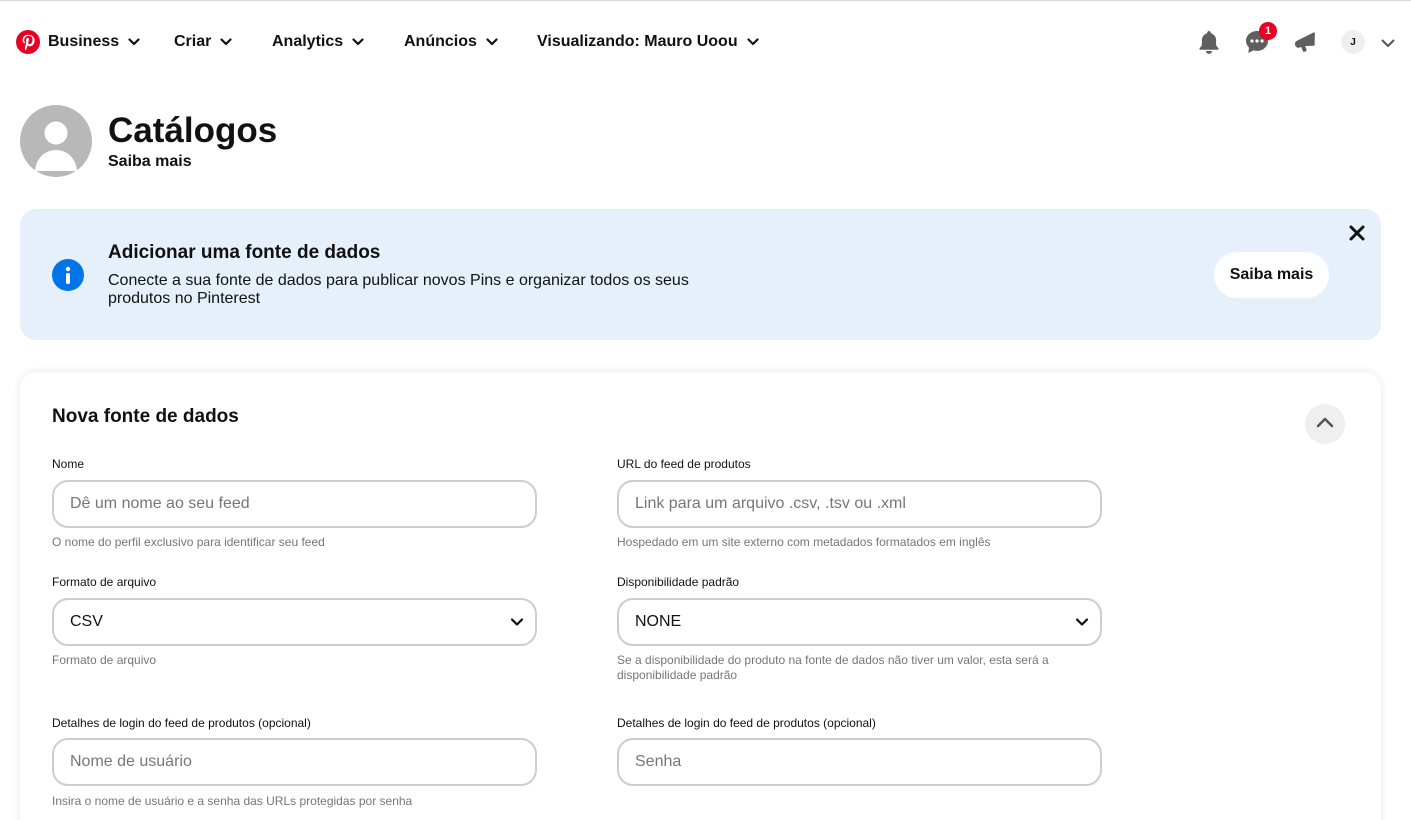 The height and width of the screenshot is (820, 1411). Describe the element at coordinates (440, 41) in the screenshot. I see `nav-anuncios-label: Anúncios` at that location.